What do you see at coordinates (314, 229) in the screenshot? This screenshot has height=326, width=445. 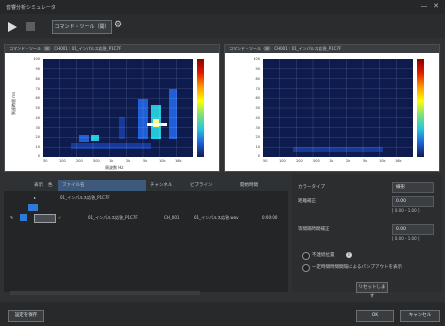 I see `interval-label: 等間隔時間補正` at bounding box center [314, 229].